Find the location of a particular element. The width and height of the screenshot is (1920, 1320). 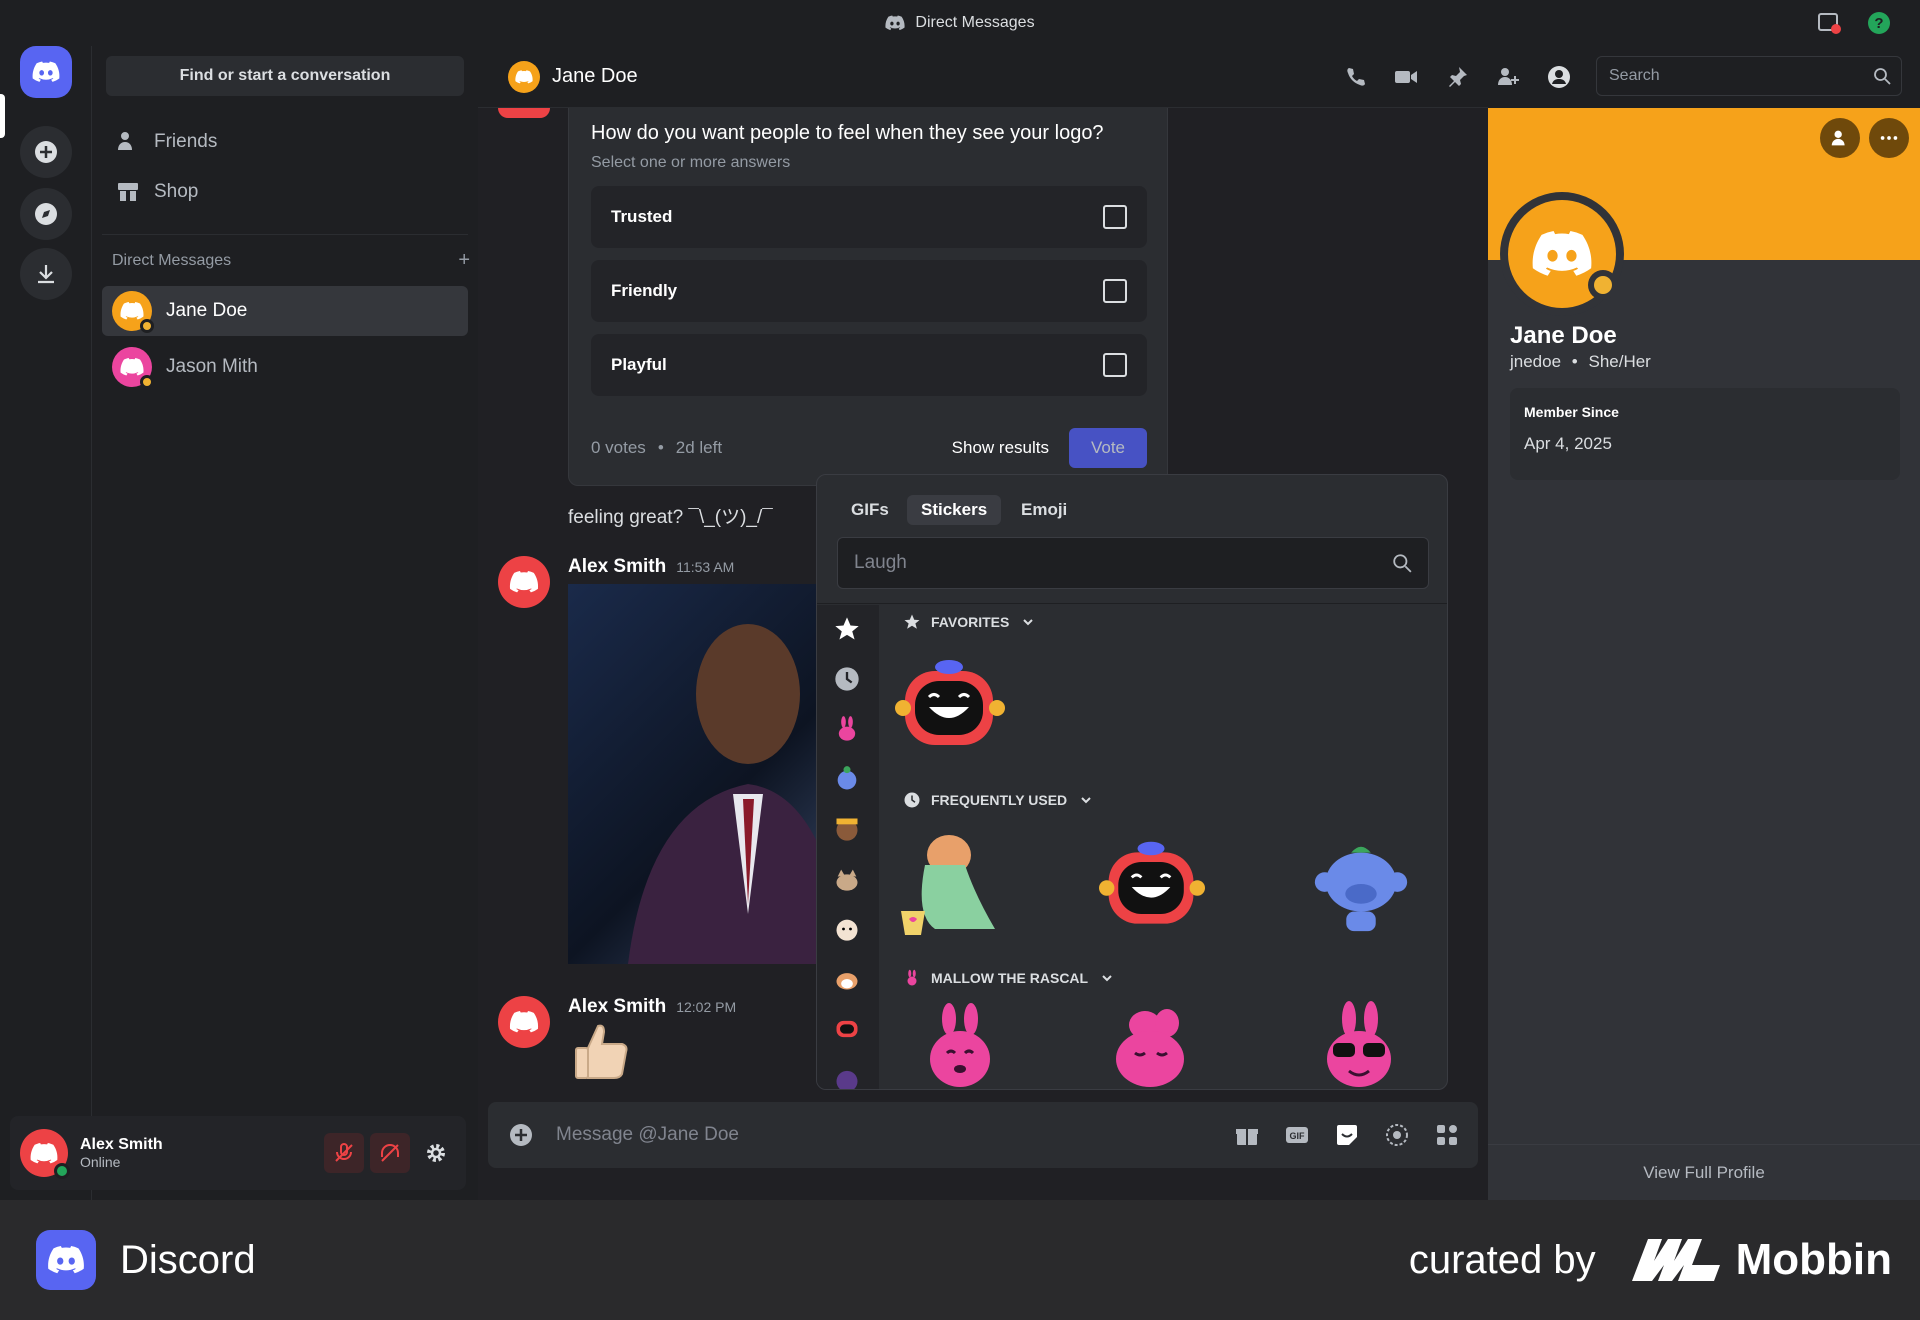

emoji-icon is located at coordinates (1397, 1135).